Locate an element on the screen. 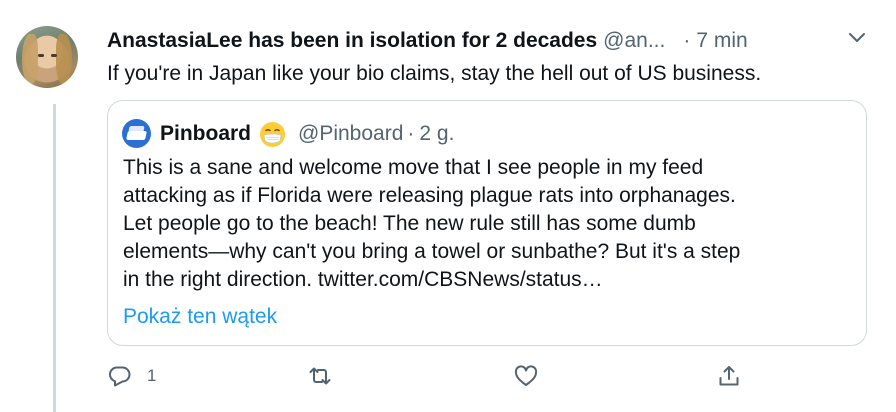 Image resolution: width=896 pixels, height=412 pixels. mask-emoji-icon is located at coordinates (272, 134).